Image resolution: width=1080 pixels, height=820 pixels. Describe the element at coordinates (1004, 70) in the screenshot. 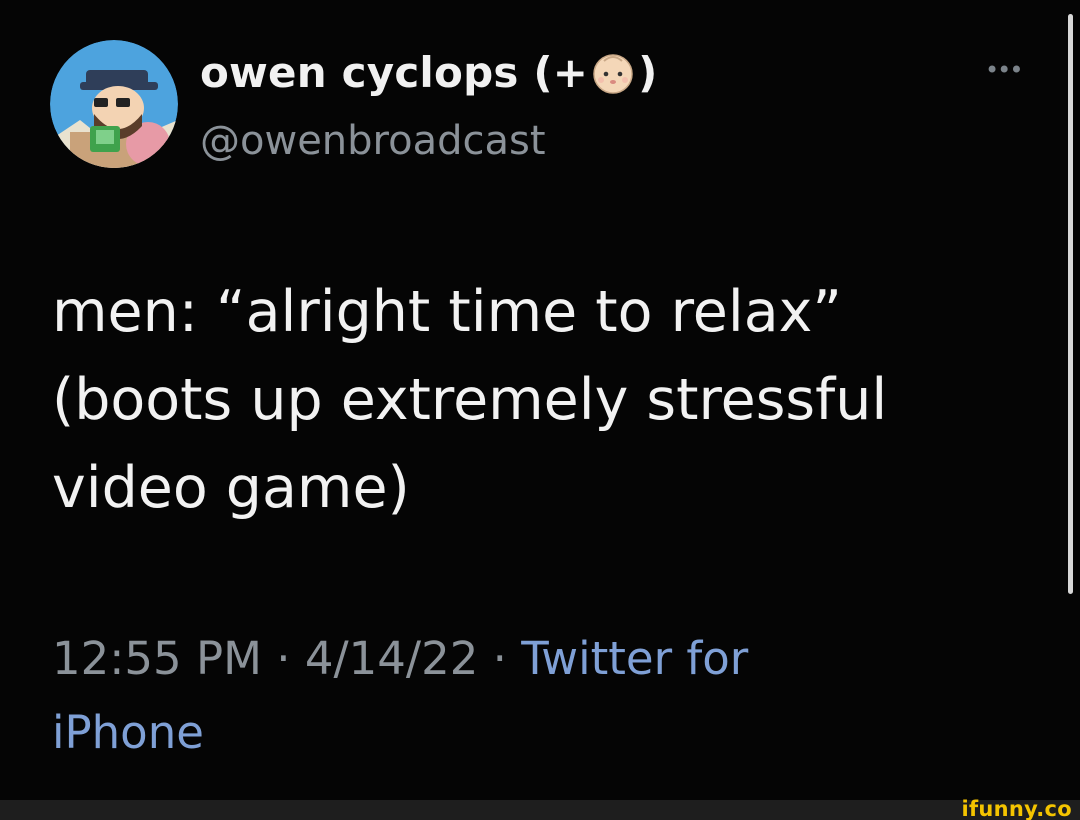

I see `more-options-icon: •••` at that location.